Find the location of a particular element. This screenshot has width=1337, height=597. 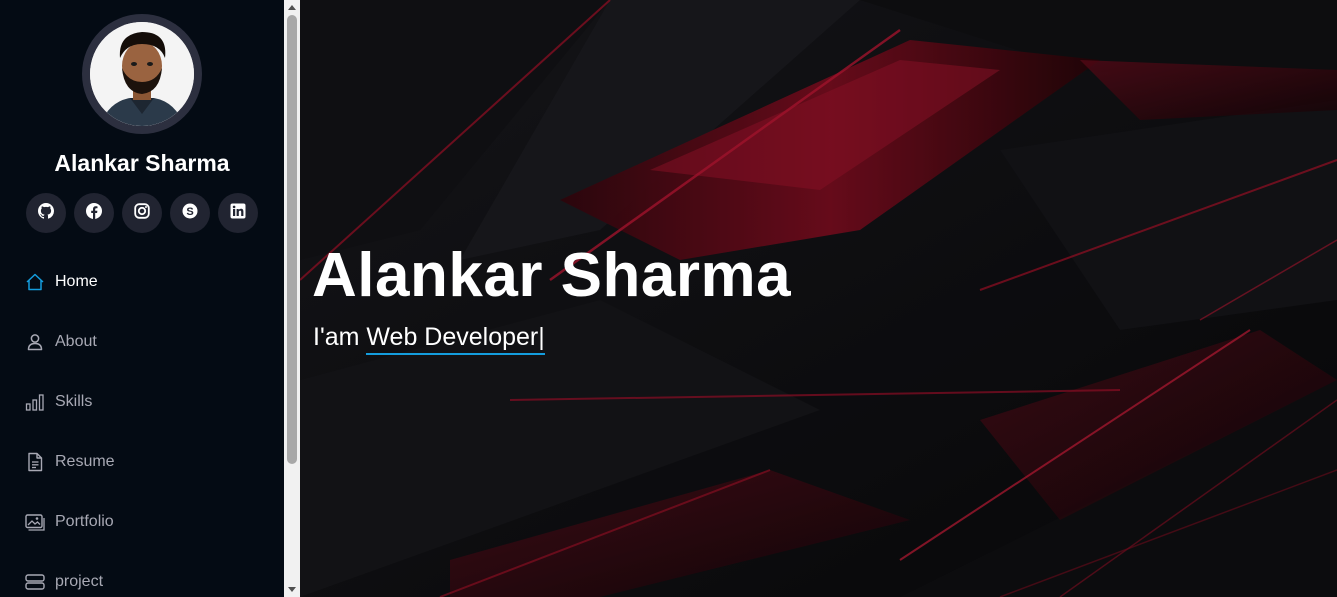

nav-item-label: About is located at coordinates (76, 341).